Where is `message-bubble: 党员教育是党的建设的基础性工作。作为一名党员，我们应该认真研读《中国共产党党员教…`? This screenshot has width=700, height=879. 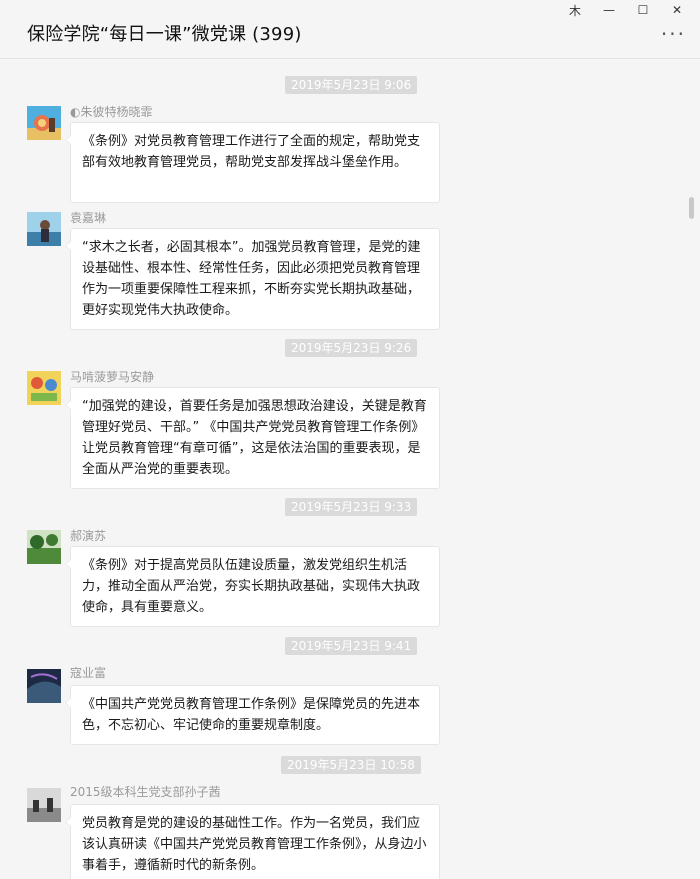
message-bubble: 党员教育是党的建设的基础性工作。作为一名党员，我们应该认真研读《中国共产党党员教… is located at coordinates (252, 841).